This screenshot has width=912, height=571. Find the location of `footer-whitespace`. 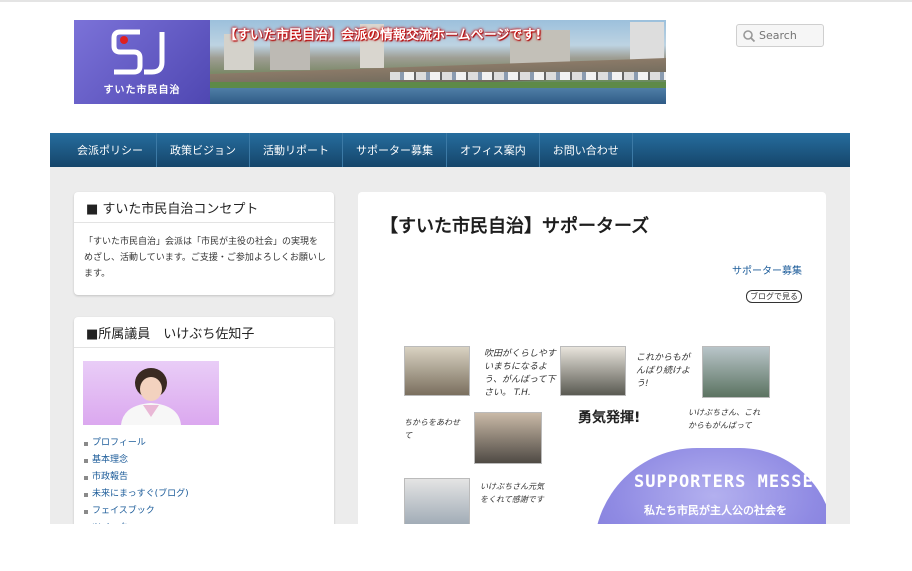

footer-whitespace is located at coordinates (456, 547).